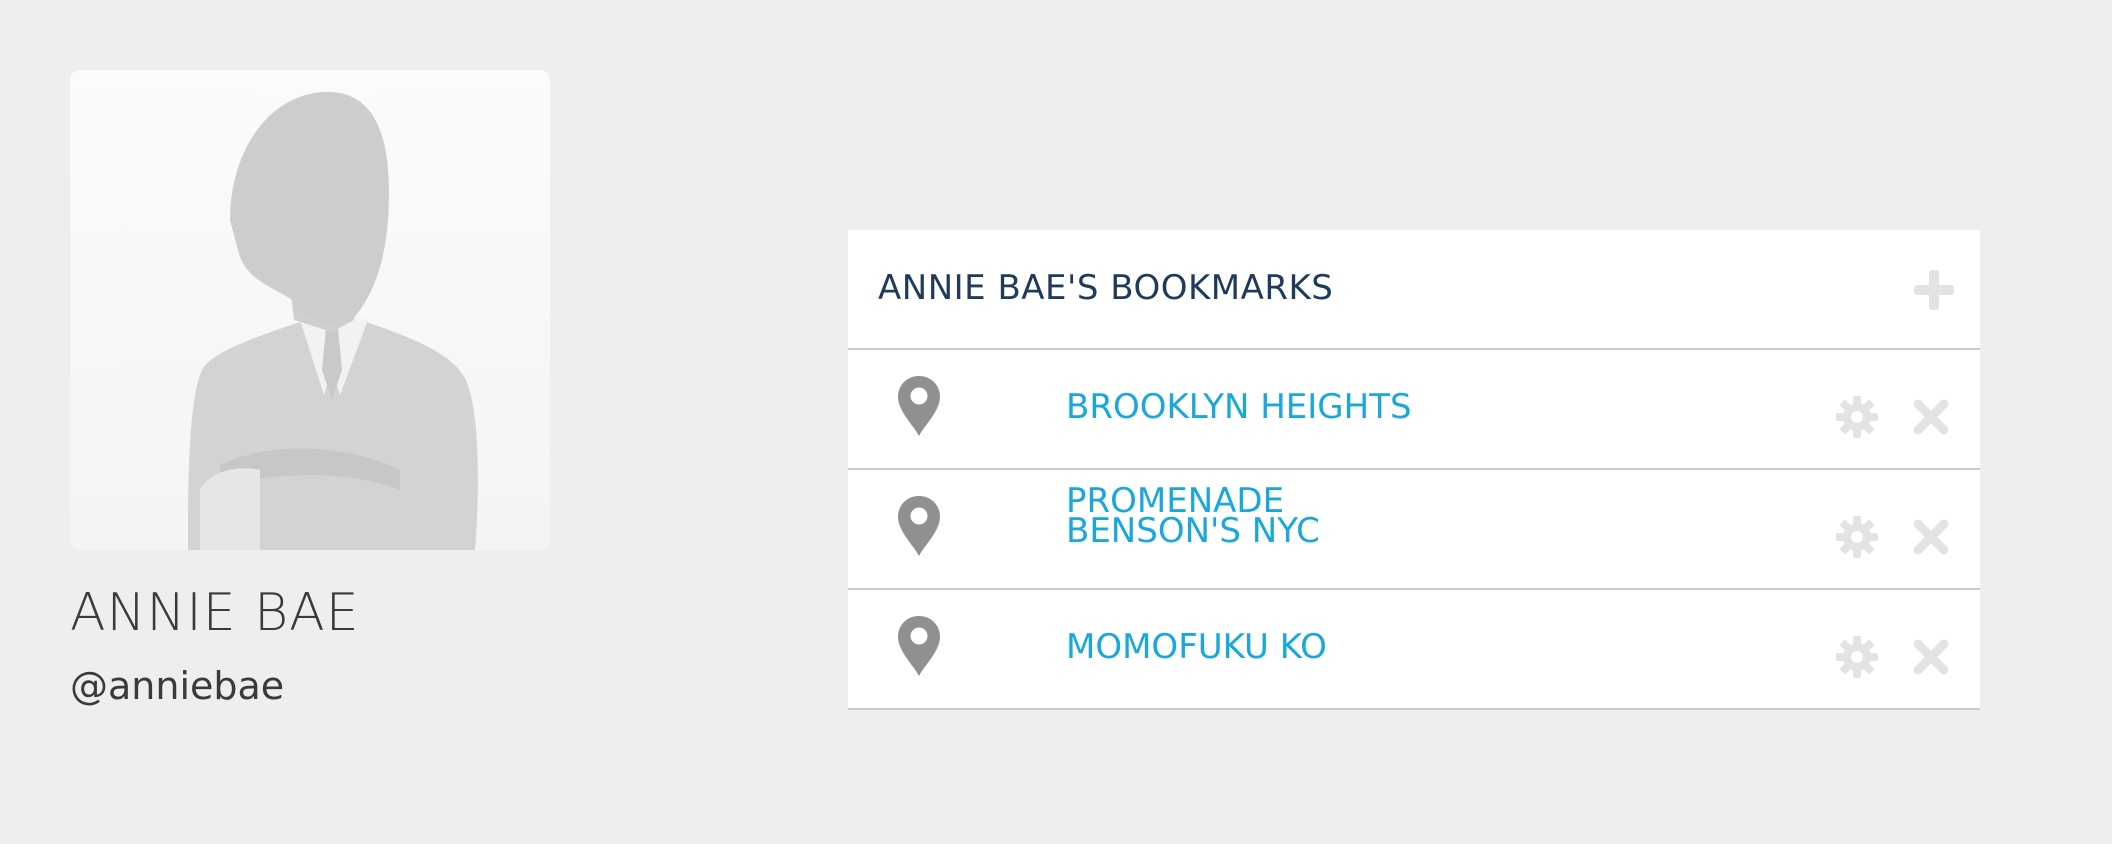  What do you see at coordinates (215, 613) in the screenshot?
I see `profile-name: ANNIE BAE` at bounding box center [215, 613].